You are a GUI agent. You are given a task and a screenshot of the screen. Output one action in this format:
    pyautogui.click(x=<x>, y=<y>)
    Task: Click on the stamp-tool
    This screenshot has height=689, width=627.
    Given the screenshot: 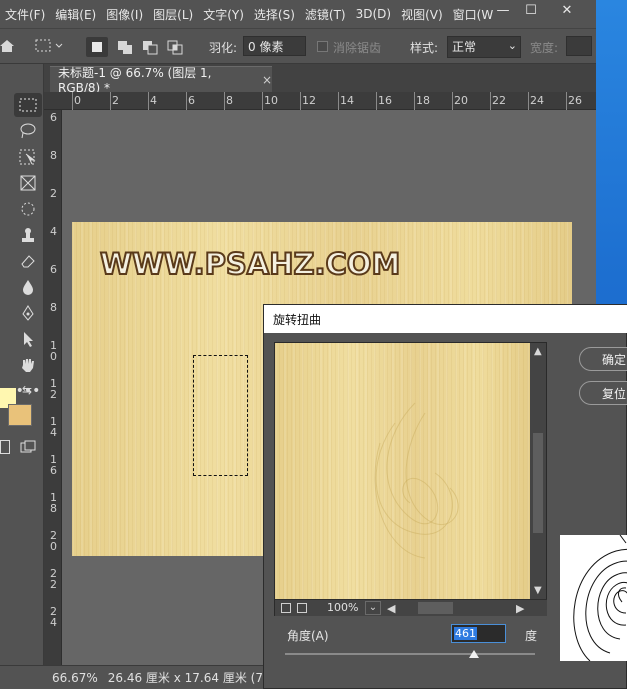 What is the action you would take?
    pyautogui.click(x=28, y=235)
    